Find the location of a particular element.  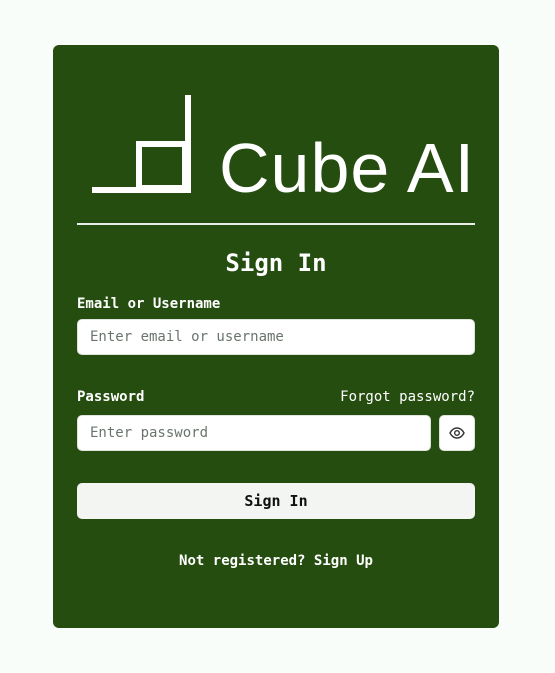

email-label: Email or Username is located at coordinates (149, 304).